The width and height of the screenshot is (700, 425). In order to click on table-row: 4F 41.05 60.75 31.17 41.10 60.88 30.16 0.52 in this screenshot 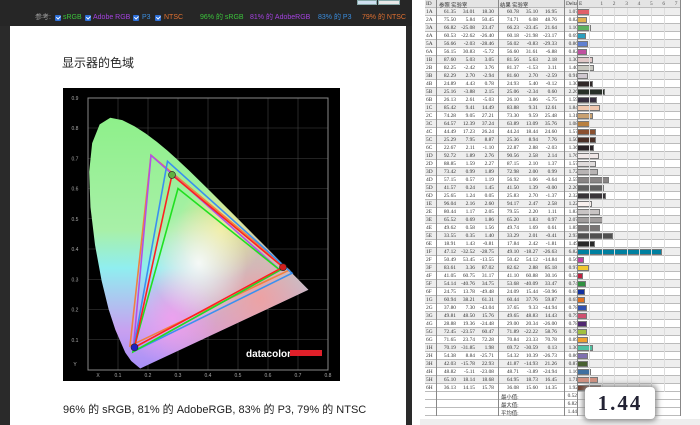, I will do `click(552, 276)`.